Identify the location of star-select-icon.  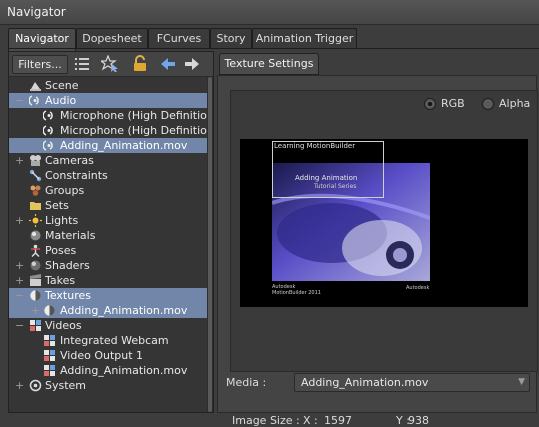
(110, 64).